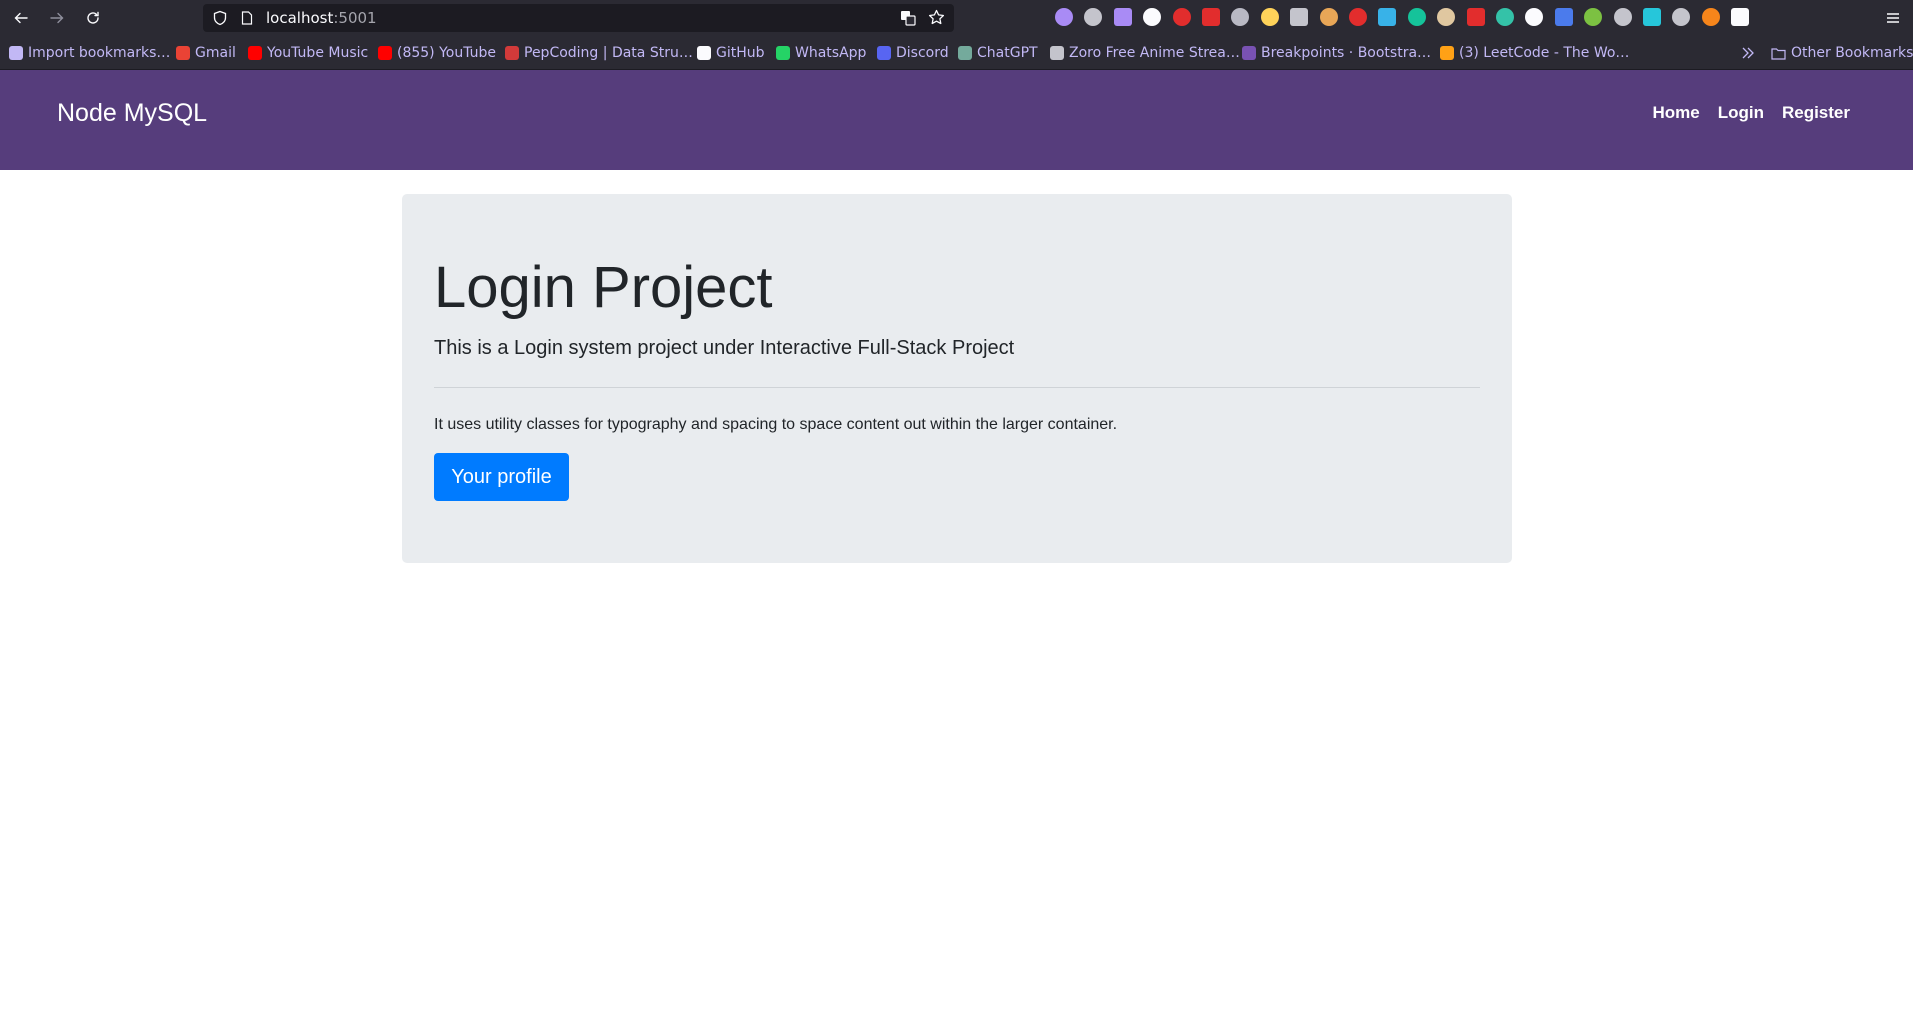 Image resolution: width=1913 pixels, height=1027 pixels. I want to click on bookmark-label: YouTube Music, so click(318, 53).